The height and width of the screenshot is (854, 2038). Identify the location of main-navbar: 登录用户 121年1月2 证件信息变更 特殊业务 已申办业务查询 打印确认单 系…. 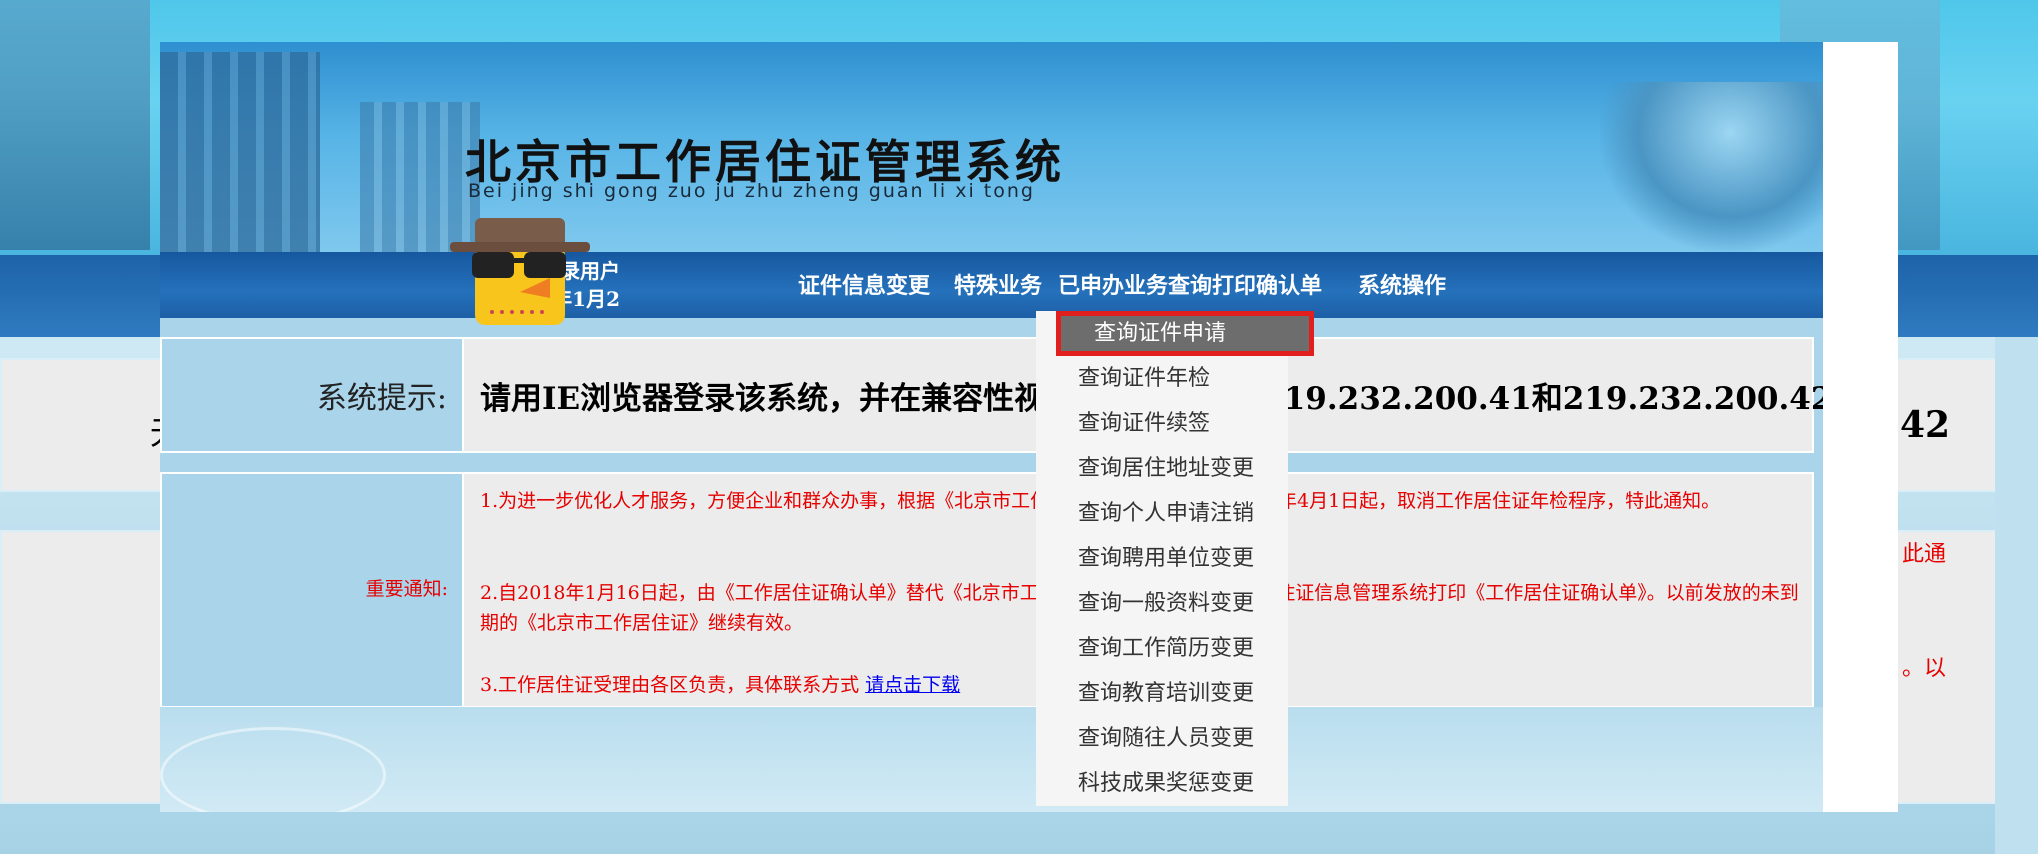
(1020, 285).